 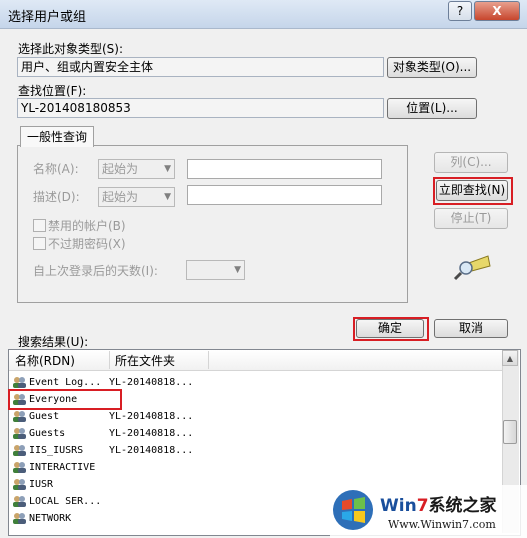 I want to click on name-input, so click(x=284, y=169).